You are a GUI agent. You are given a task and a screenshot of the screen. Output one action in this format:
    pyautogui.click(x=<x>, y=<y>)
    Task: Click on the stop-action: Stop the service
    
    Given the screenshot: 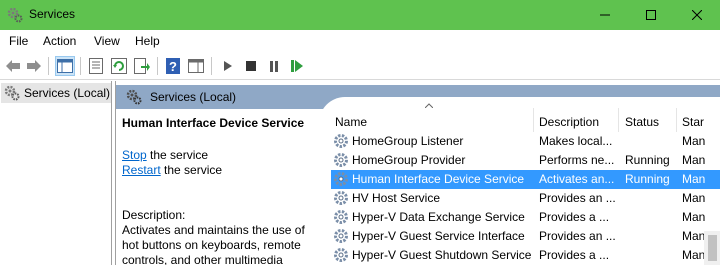 What is the action you would take?
    pyautogui.click(x=165, y=155)
    